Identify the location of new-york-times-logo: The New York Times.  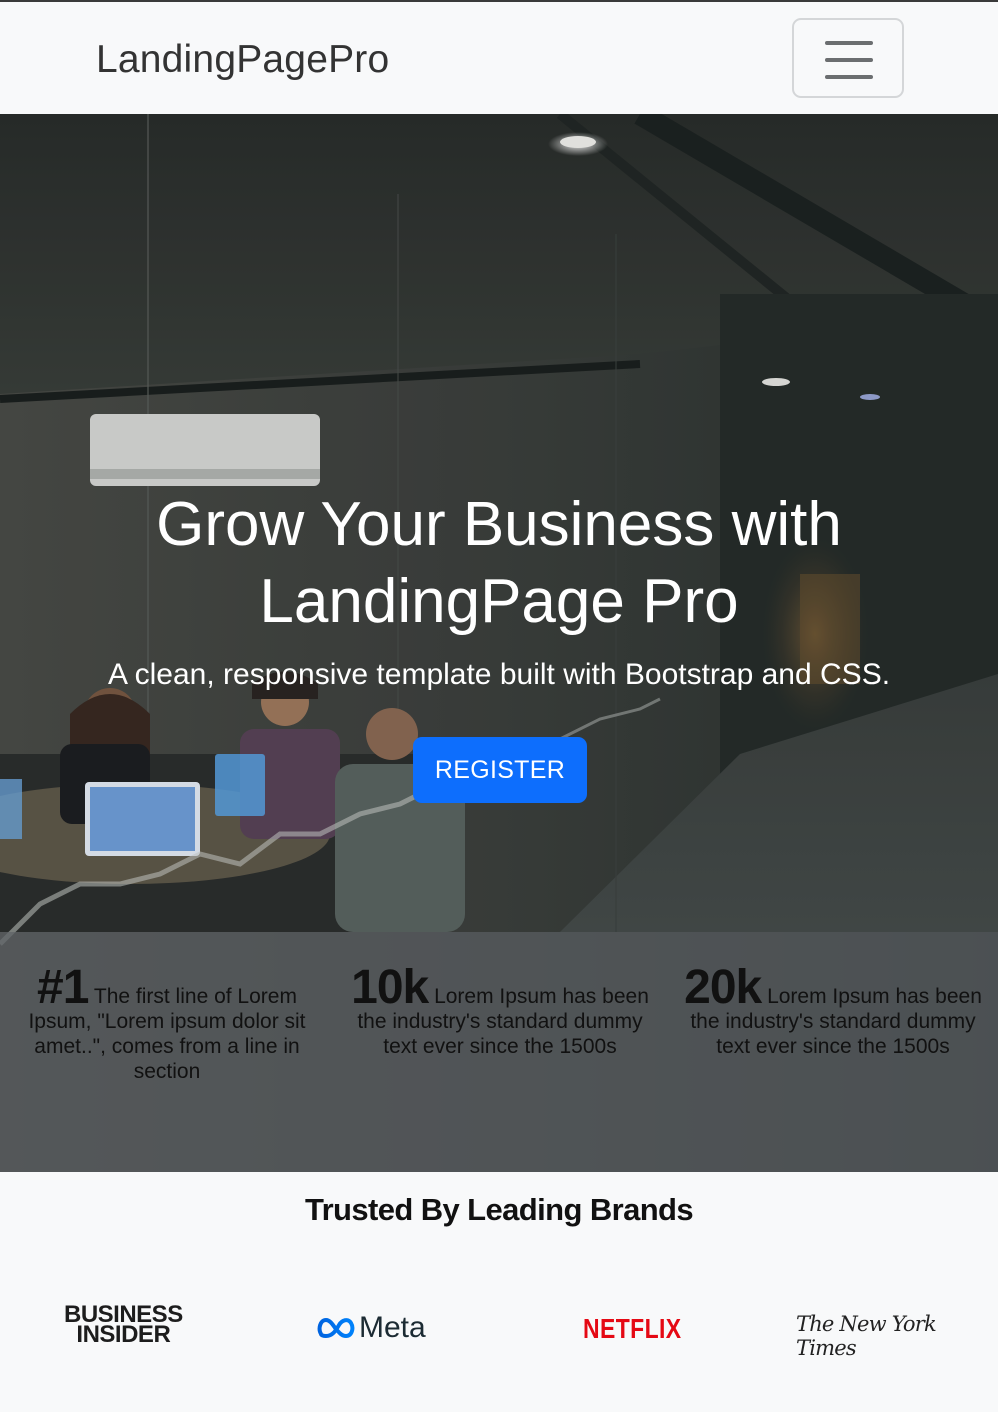
(866, 1336).